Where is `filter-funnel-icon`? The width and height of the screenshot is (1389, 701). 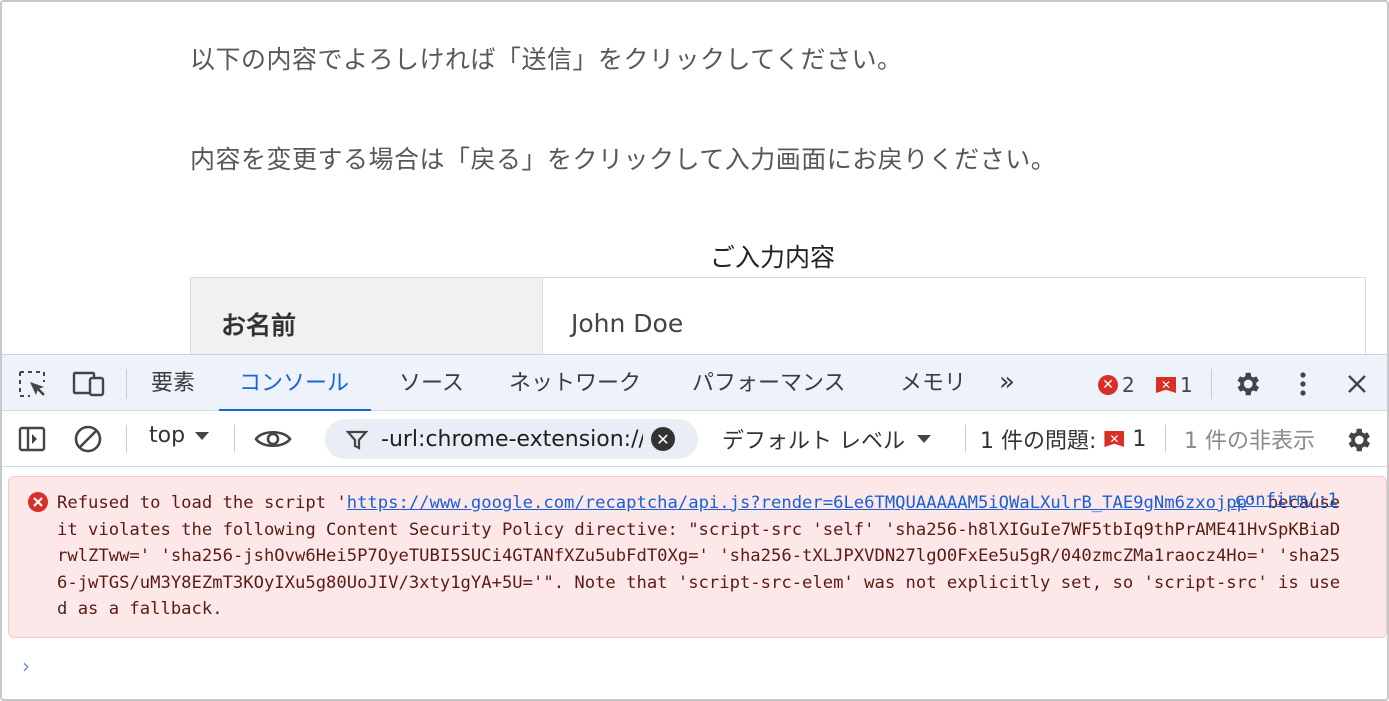
filter-funnel-icon is located at coordinates (357, 440).